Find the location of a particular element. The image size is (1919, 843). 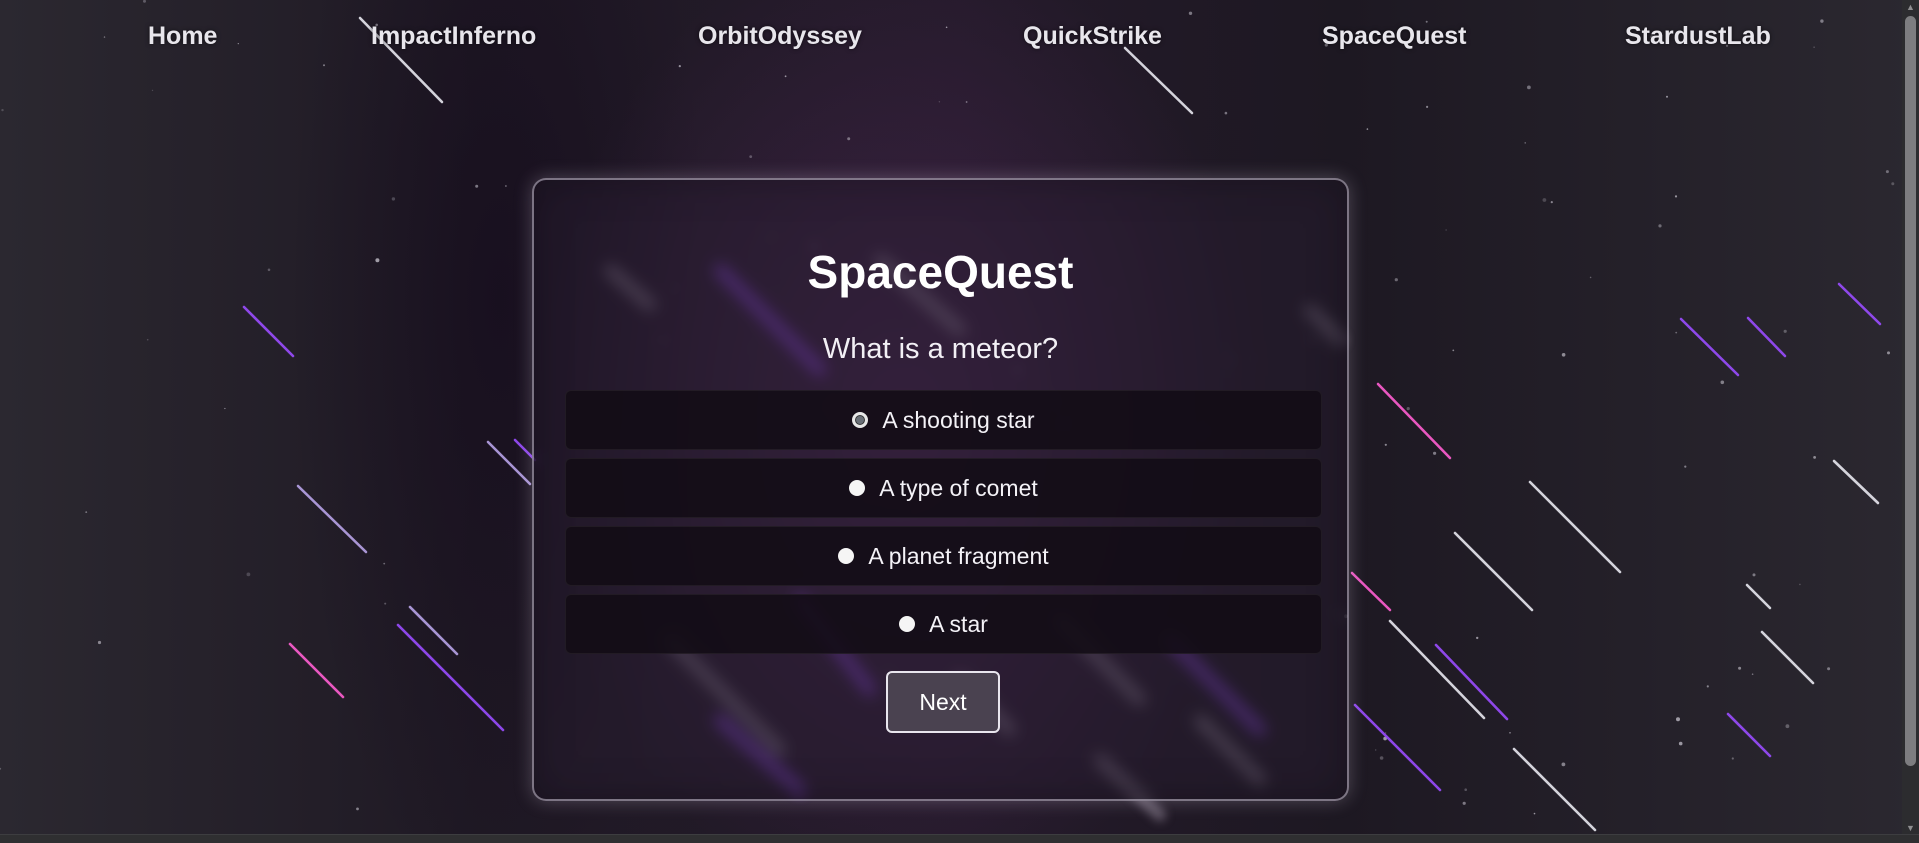

answer-option: A type of comet is located at coordinates (943, 488).